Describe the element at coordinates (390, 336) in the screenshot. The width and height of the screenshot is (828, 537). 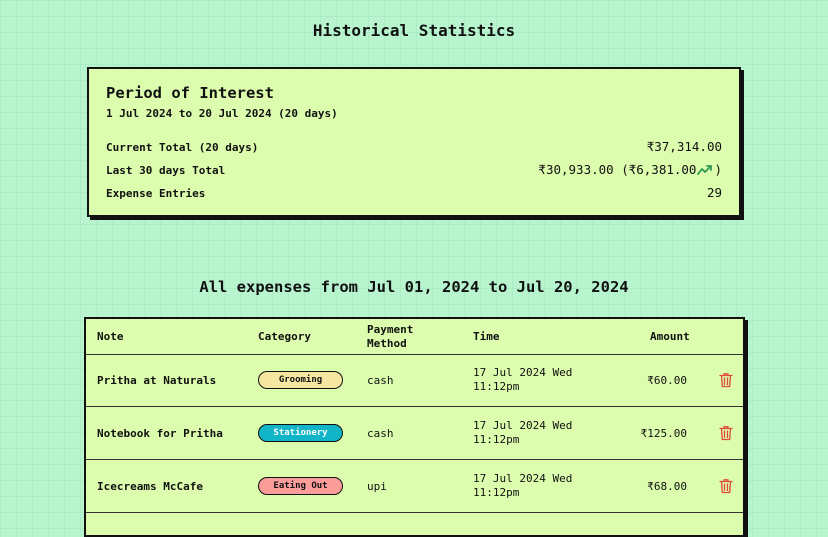
I see `column-header-payment-method: Payment Method` at that location.